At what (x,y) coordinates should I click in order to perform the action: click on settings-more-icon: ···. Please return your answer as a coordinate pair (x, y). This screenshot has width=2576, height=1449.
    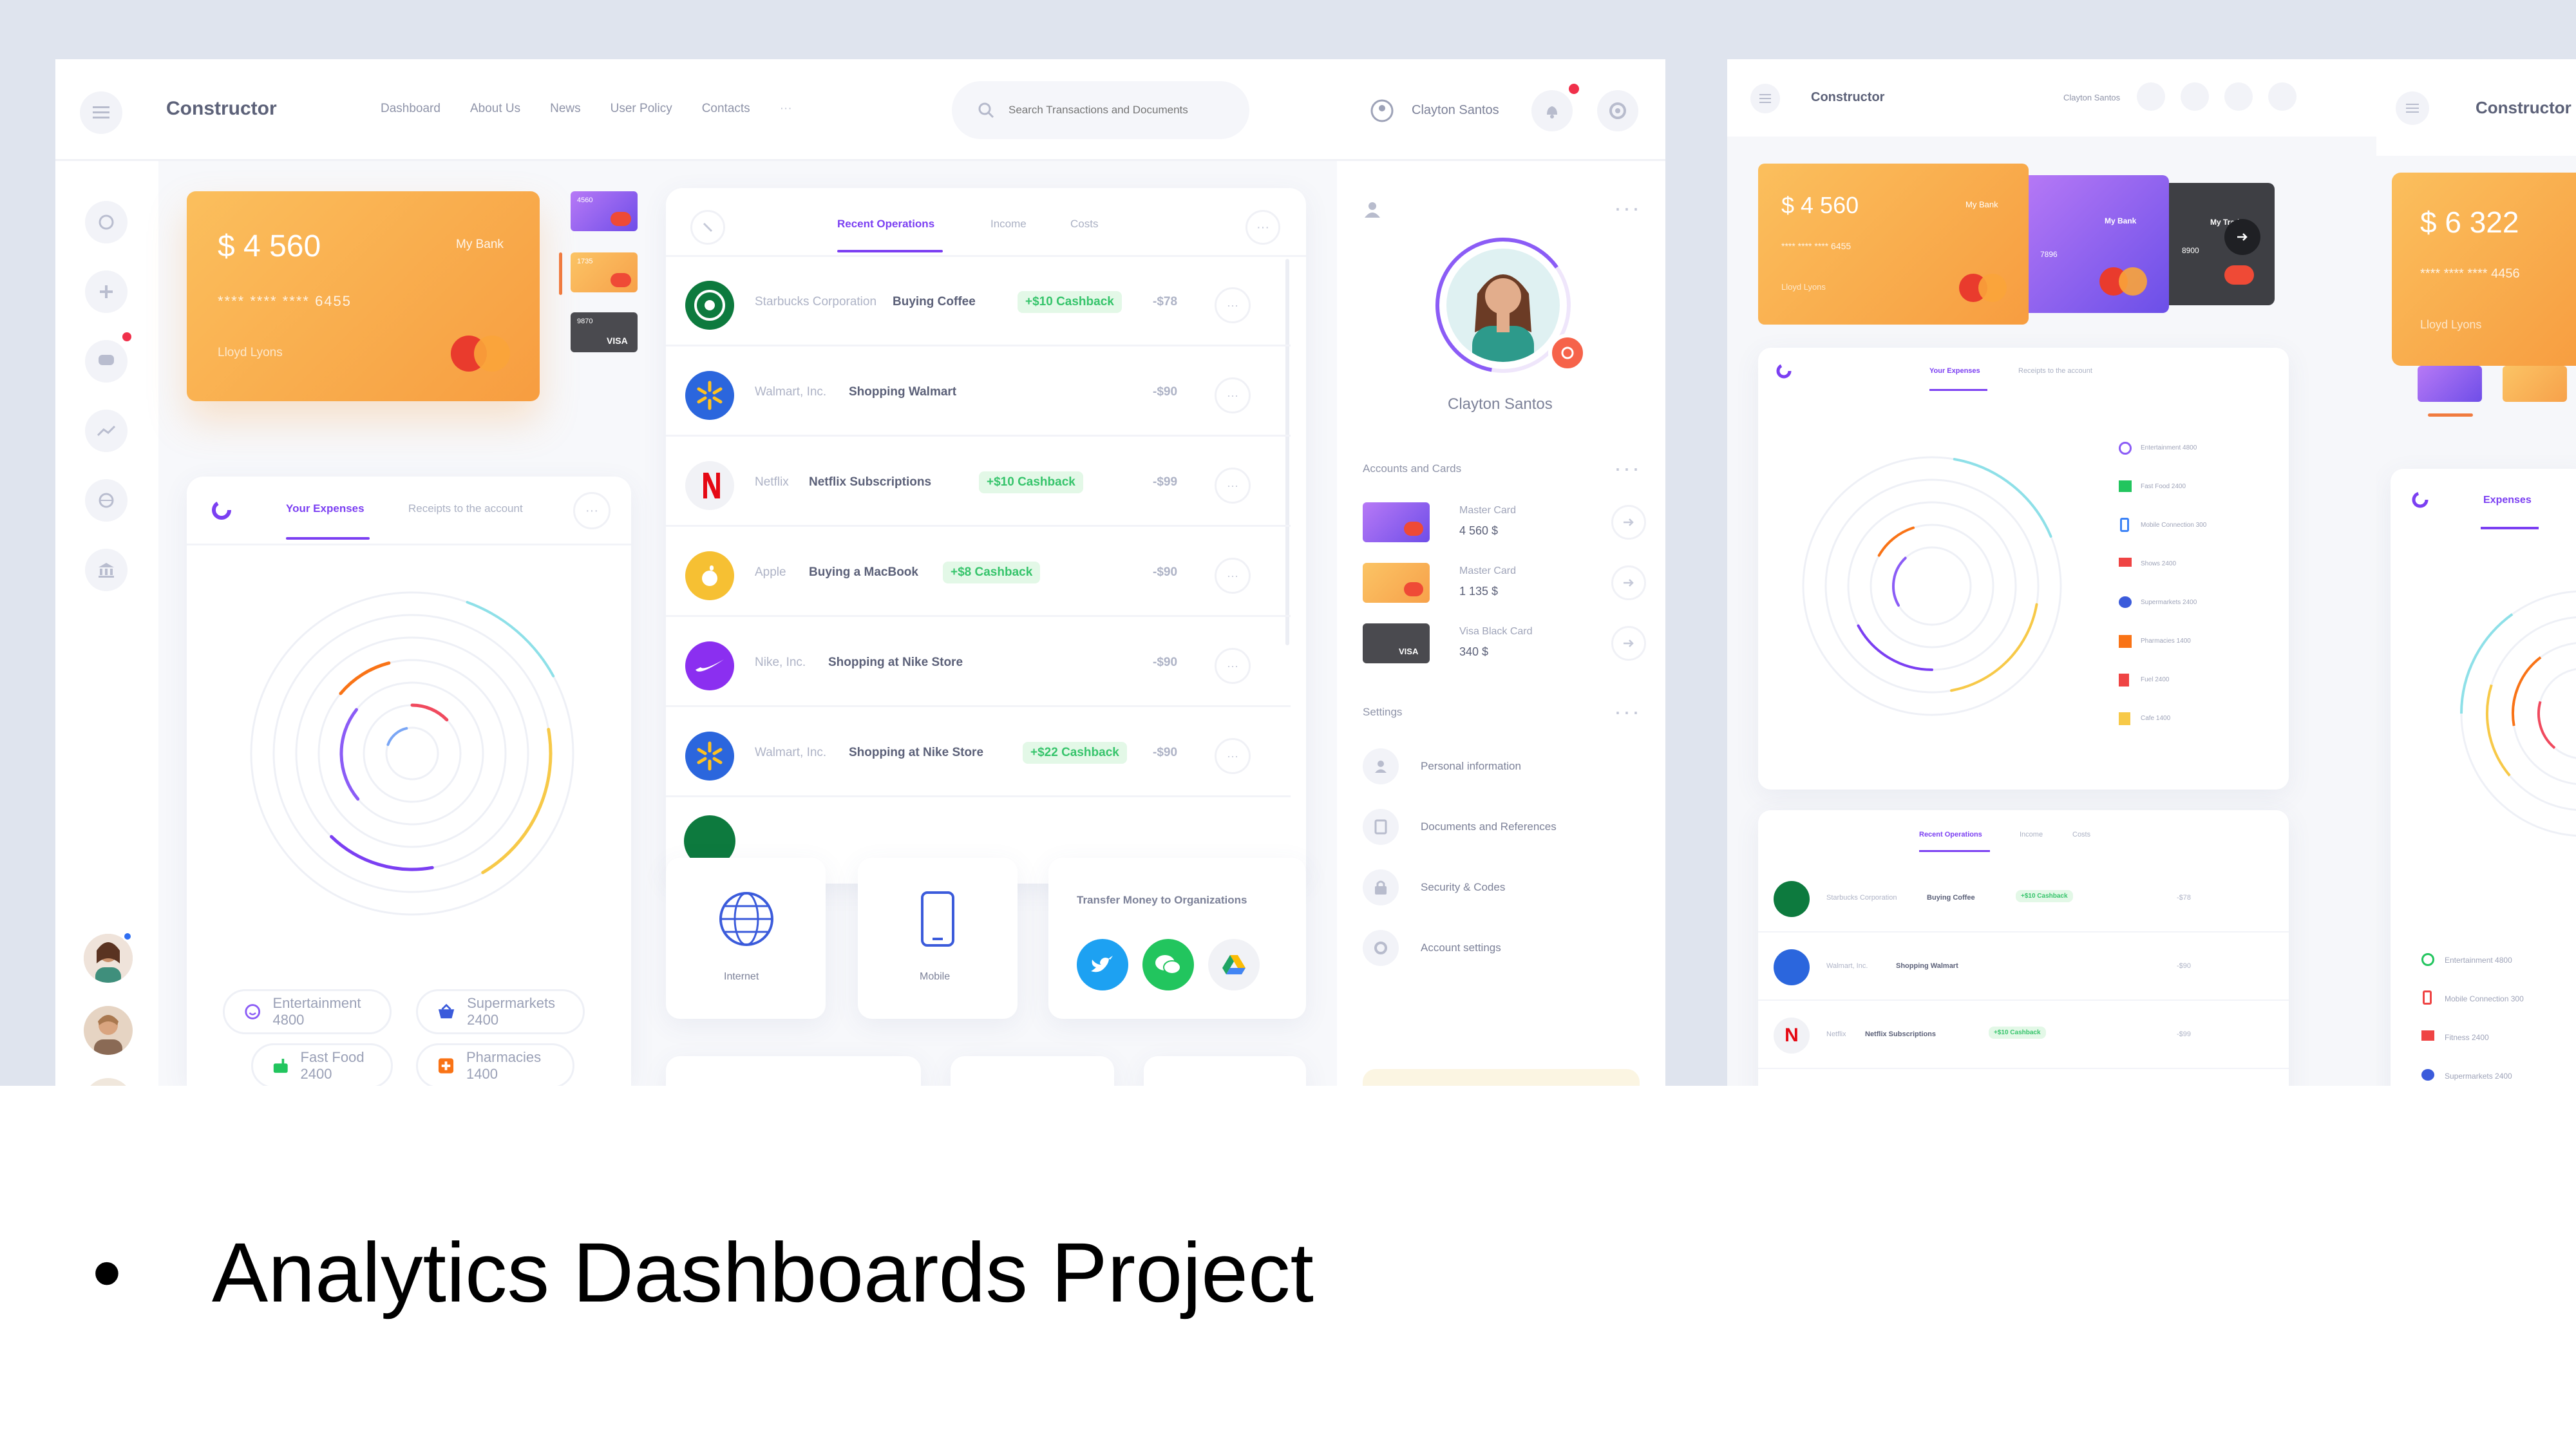
    Looking at the image, I should click on (1628, 712).